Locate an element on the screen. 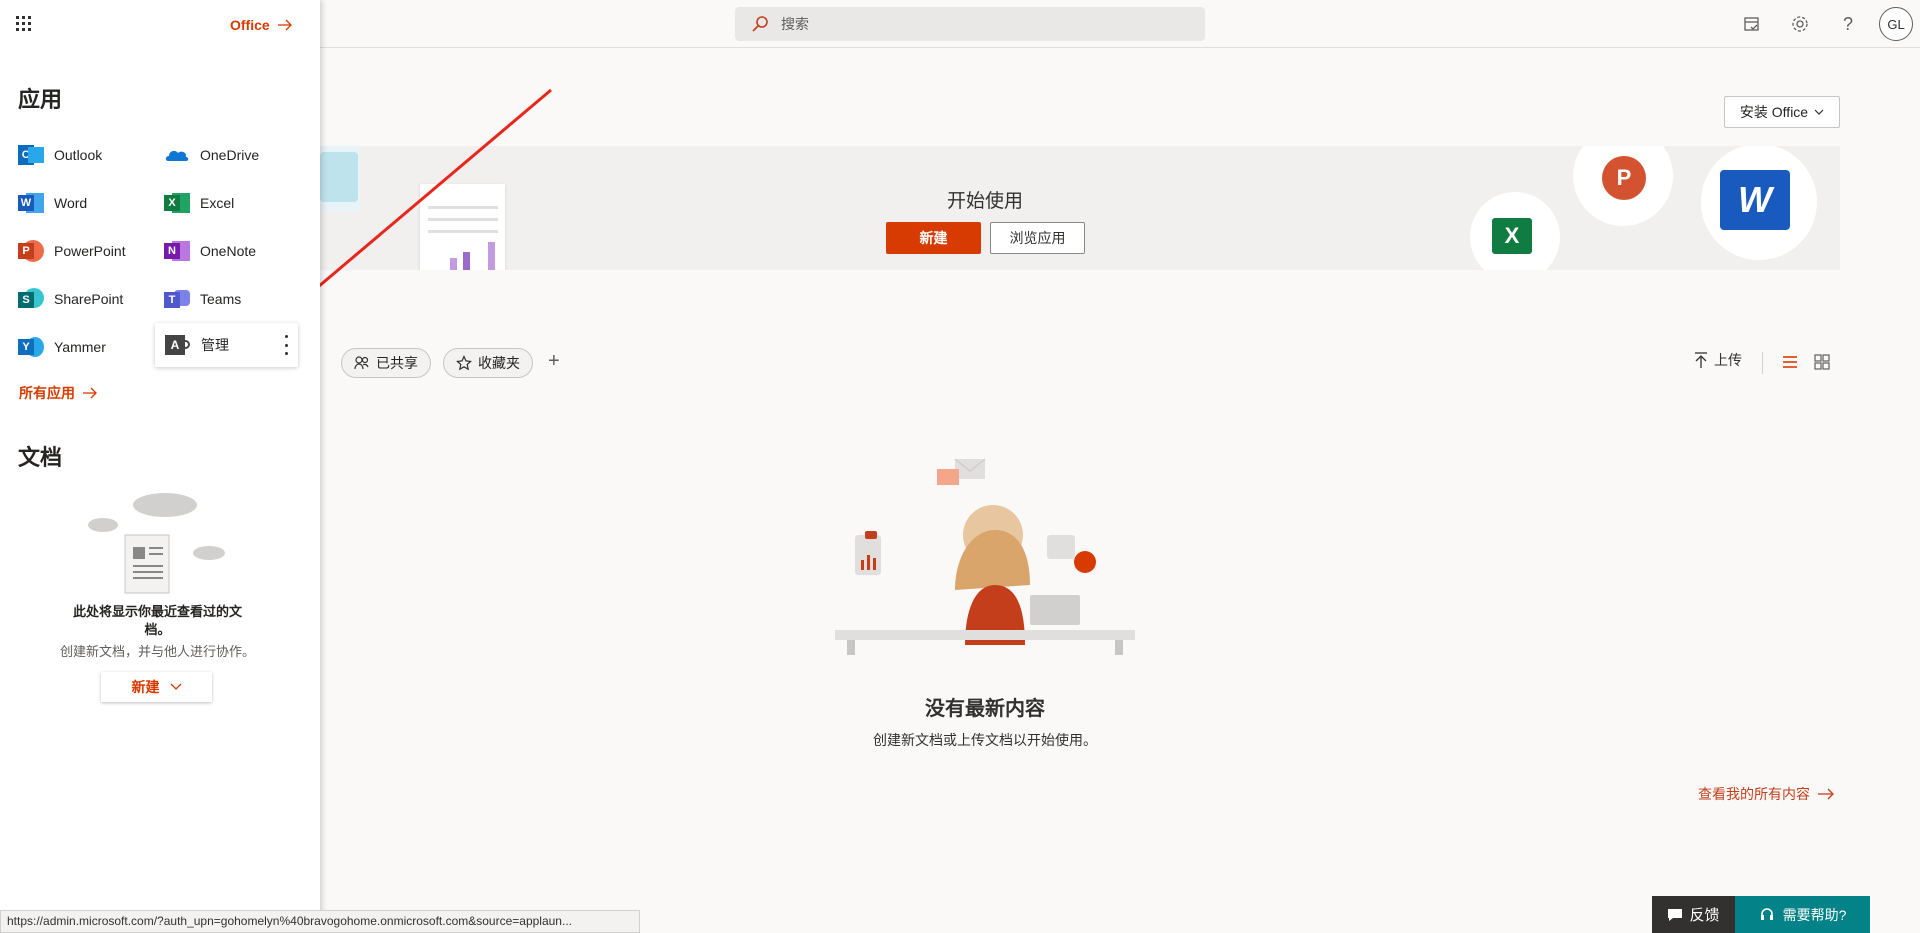 The height and width of the screenshot is (933, 1920). filter-favorites-label: 收藏夹 is located at coordinates (499, 363).